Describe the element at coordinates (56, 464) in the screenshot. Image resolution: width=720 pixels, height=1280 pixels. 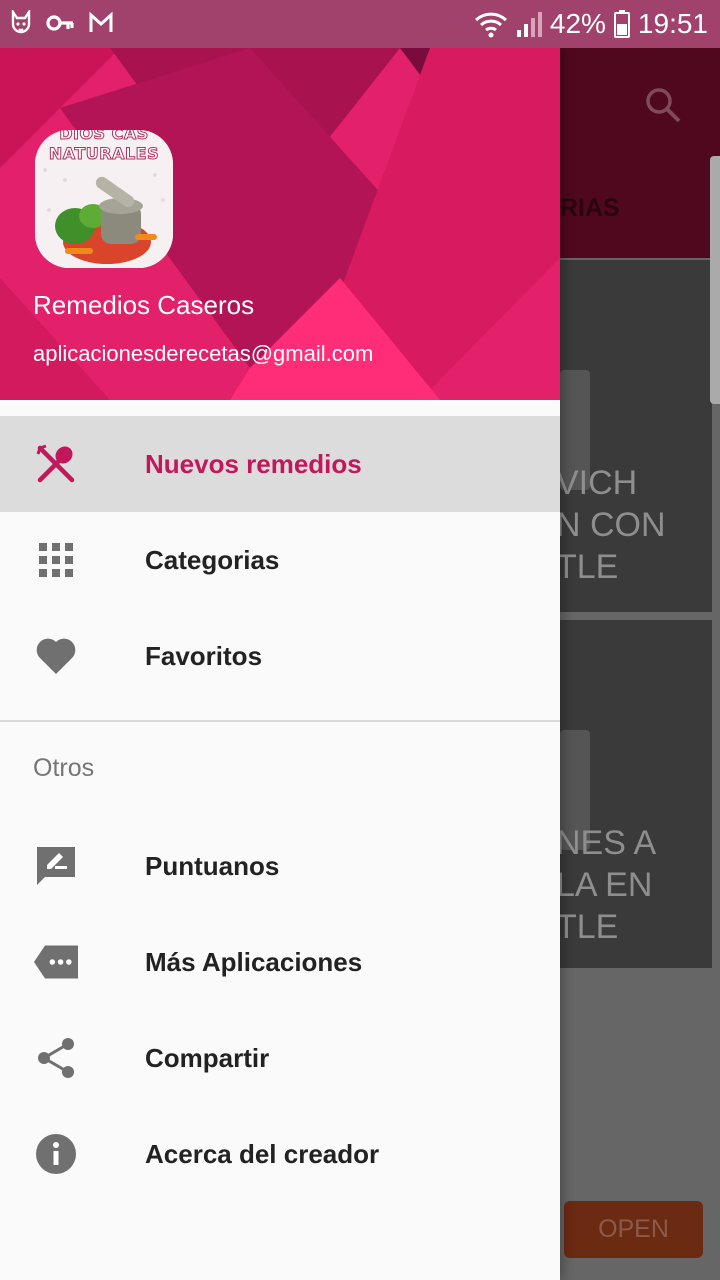
I see `fork-spoon-icon` at that location.